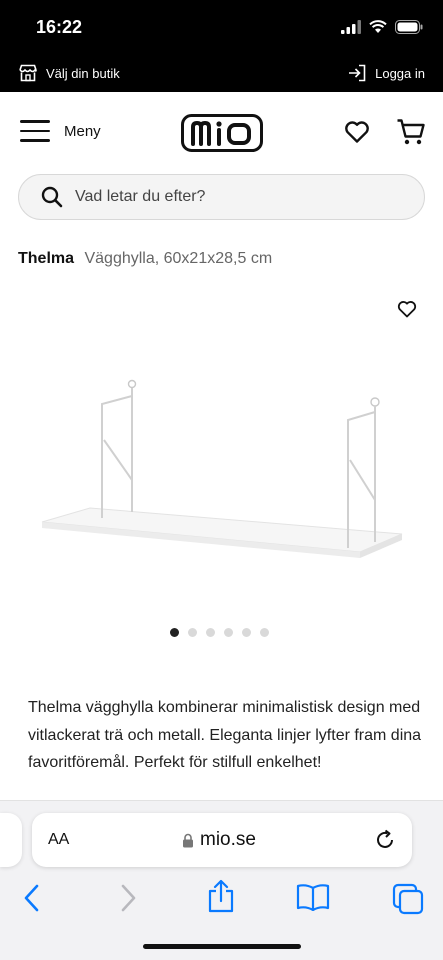  What do you see at coordinates (225, 197) in the screenshot?
I see `search-input` at bounding box center [225, 197].